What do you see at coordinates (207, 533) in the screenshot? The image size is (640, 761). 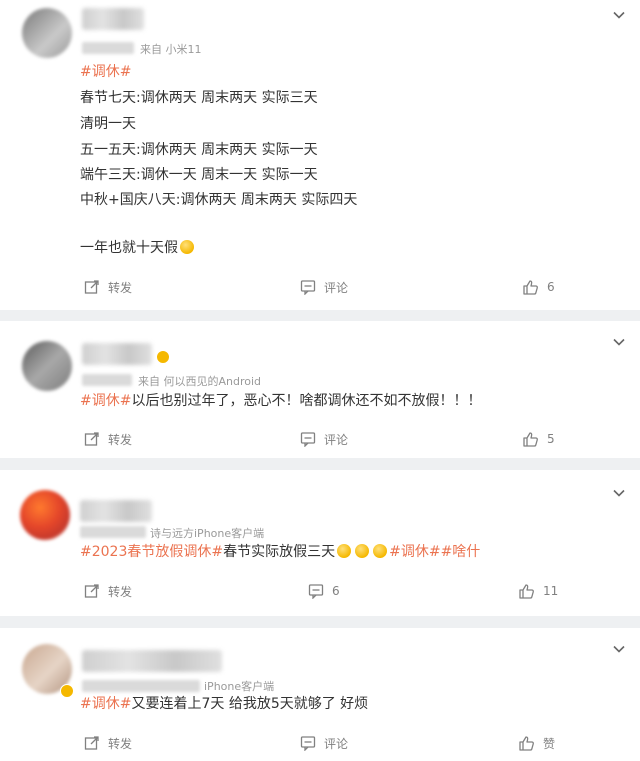 I see `post-source: 诗与远方iPhone客户端` at bounding box center [207, 533].